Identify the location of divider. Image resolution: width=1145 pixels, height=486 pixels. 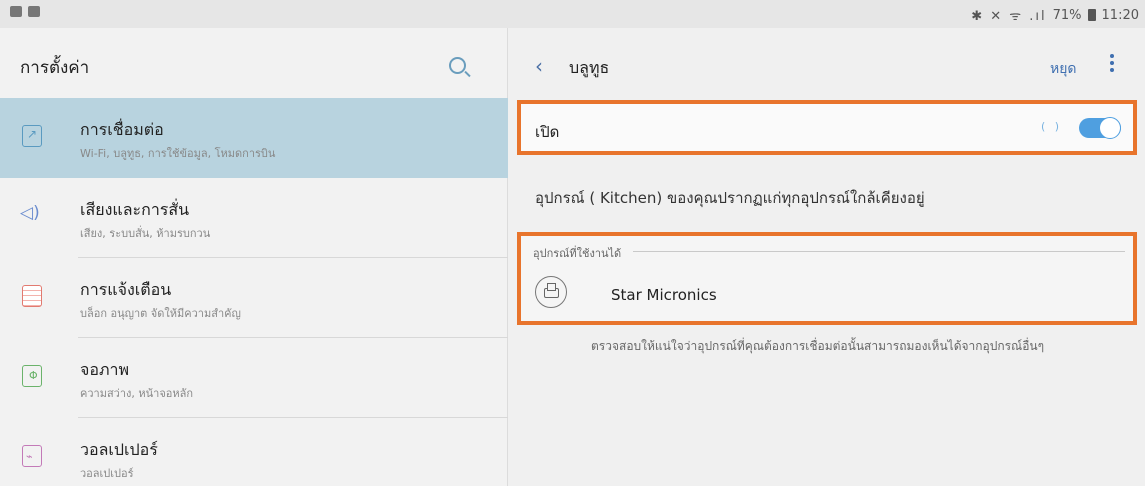
(879, 251).